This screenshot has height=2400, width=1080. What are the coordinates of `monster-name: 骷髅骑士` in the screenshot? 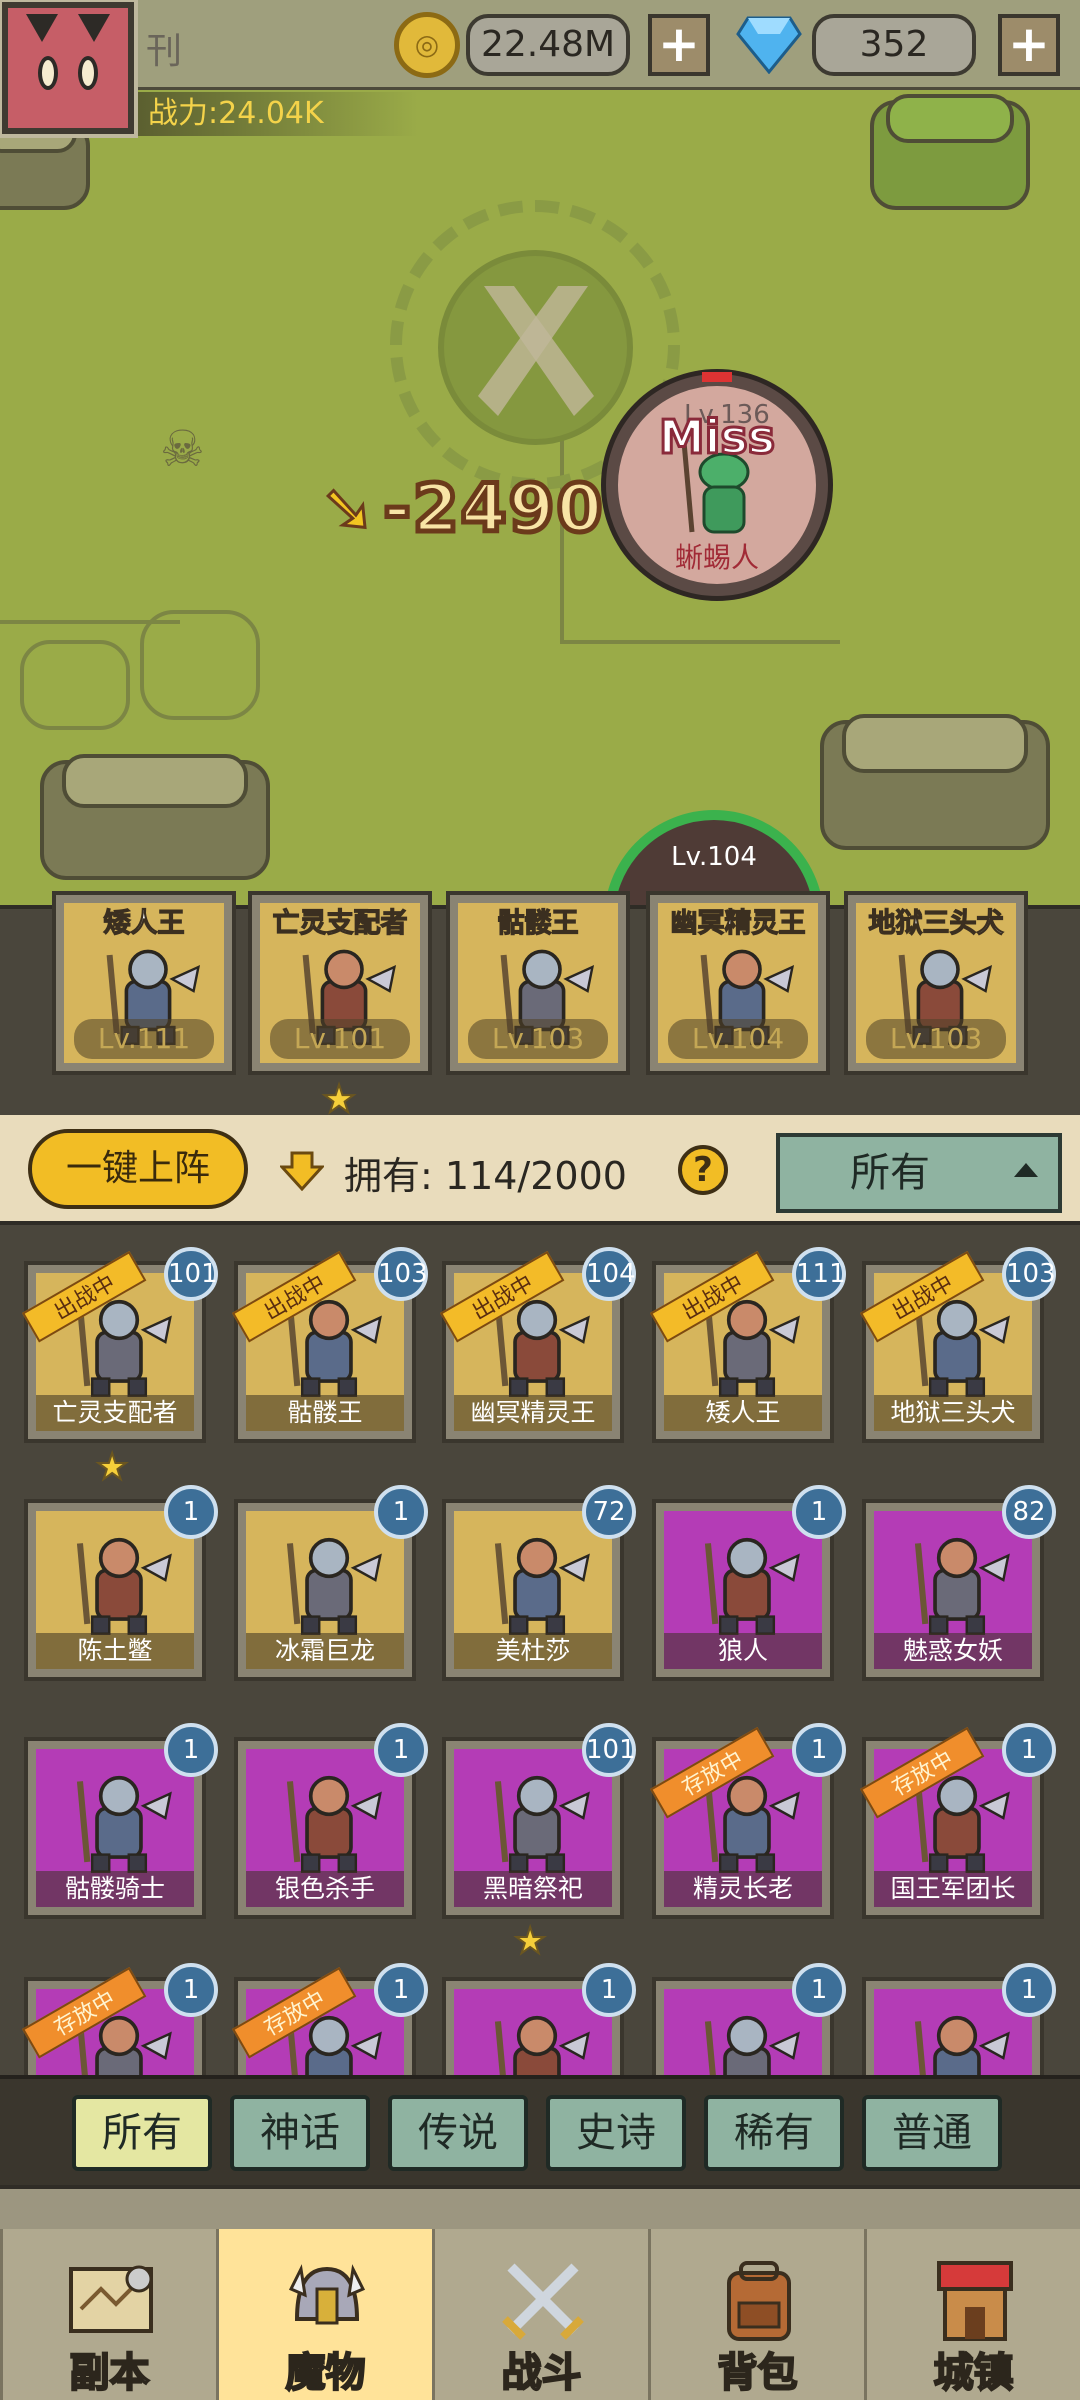 It's located at (115, 1889).